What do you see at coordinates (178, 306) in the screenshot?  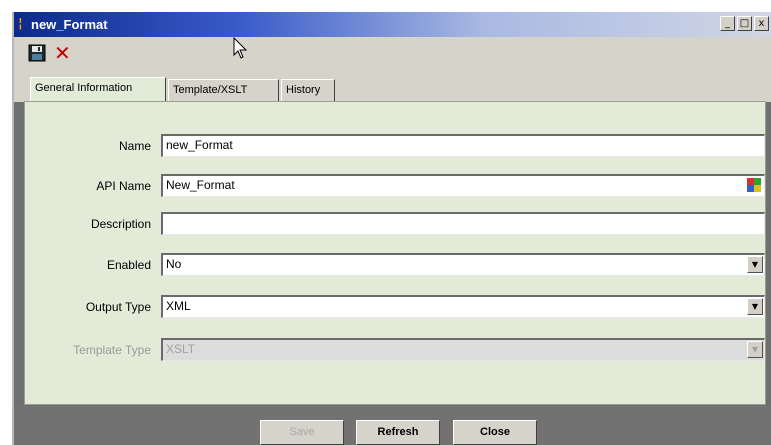 I see `output-type-value: XML` at bounding box center [178, 306].